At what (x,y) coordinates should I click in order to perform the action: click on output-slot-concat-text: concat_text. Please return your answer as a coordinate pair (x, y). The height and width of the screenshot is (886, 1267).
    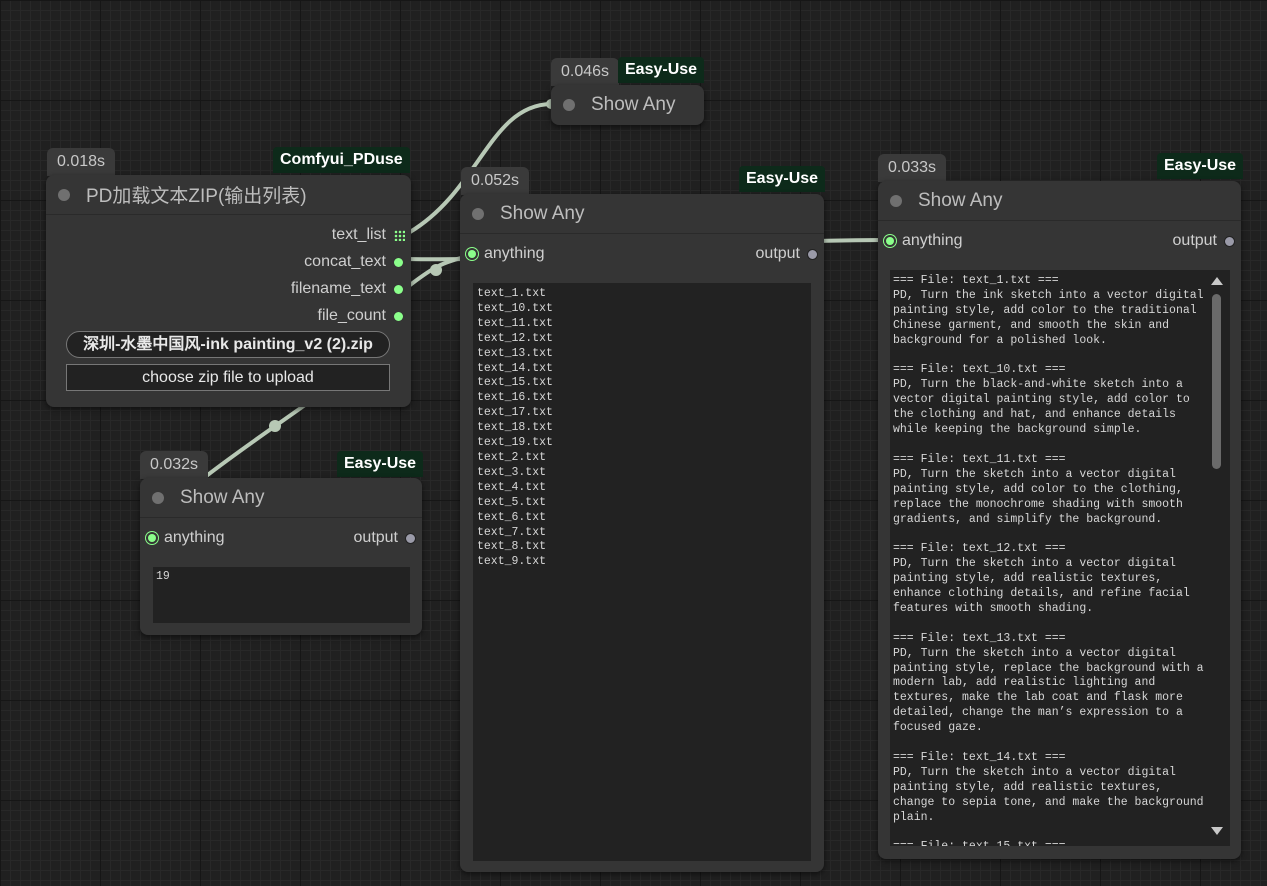
    Looking at the image, I should click on (353, 262).